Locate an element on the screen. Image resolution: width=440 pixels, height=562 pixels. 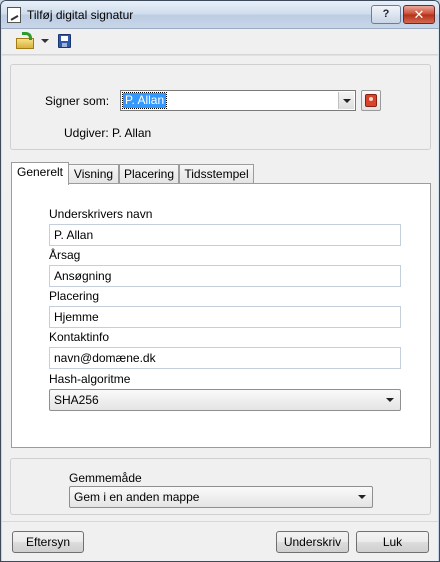
title-bar: Tilføj digital signatur ? ✕ is located at coordinates (220, 15).